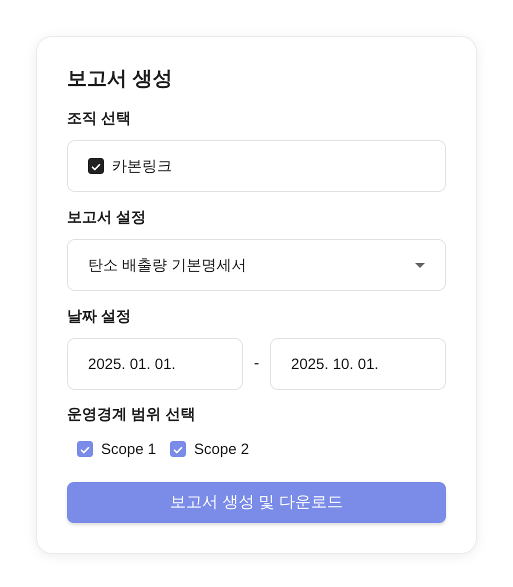 The image size is (513, 587). What do you see at coordinates (128, 449) in the screenshot?
I see `checkbox-label: Scope 1` at bounding box center [128, 449].